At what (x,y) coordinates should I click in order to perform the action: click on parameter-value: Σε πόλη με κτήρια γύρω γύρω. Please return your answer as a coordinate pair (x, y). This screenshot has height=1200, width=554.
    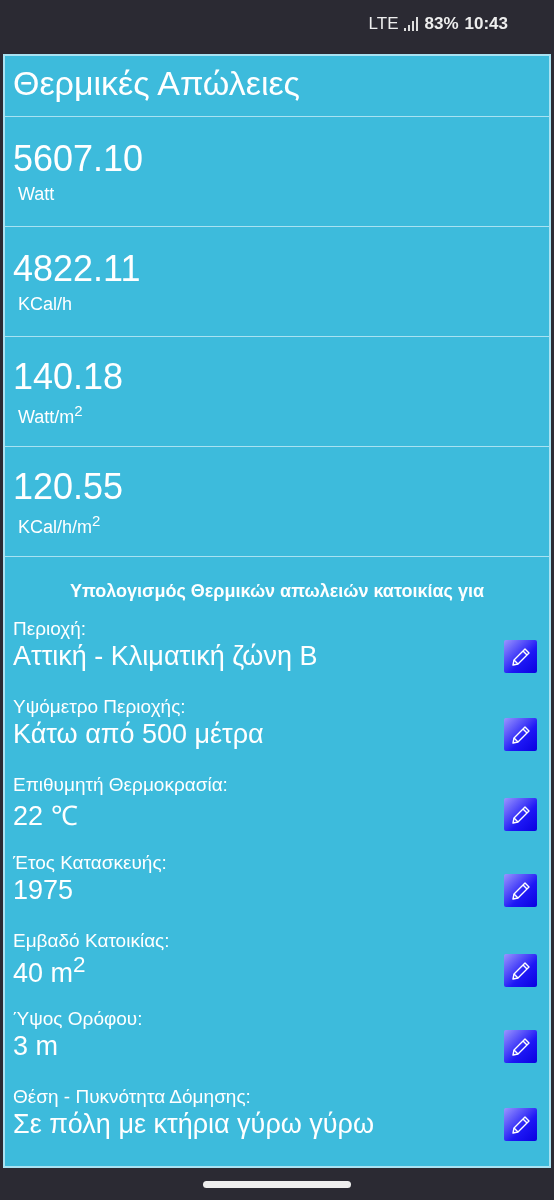
    Looking at the image, I should click on (194, 1124).